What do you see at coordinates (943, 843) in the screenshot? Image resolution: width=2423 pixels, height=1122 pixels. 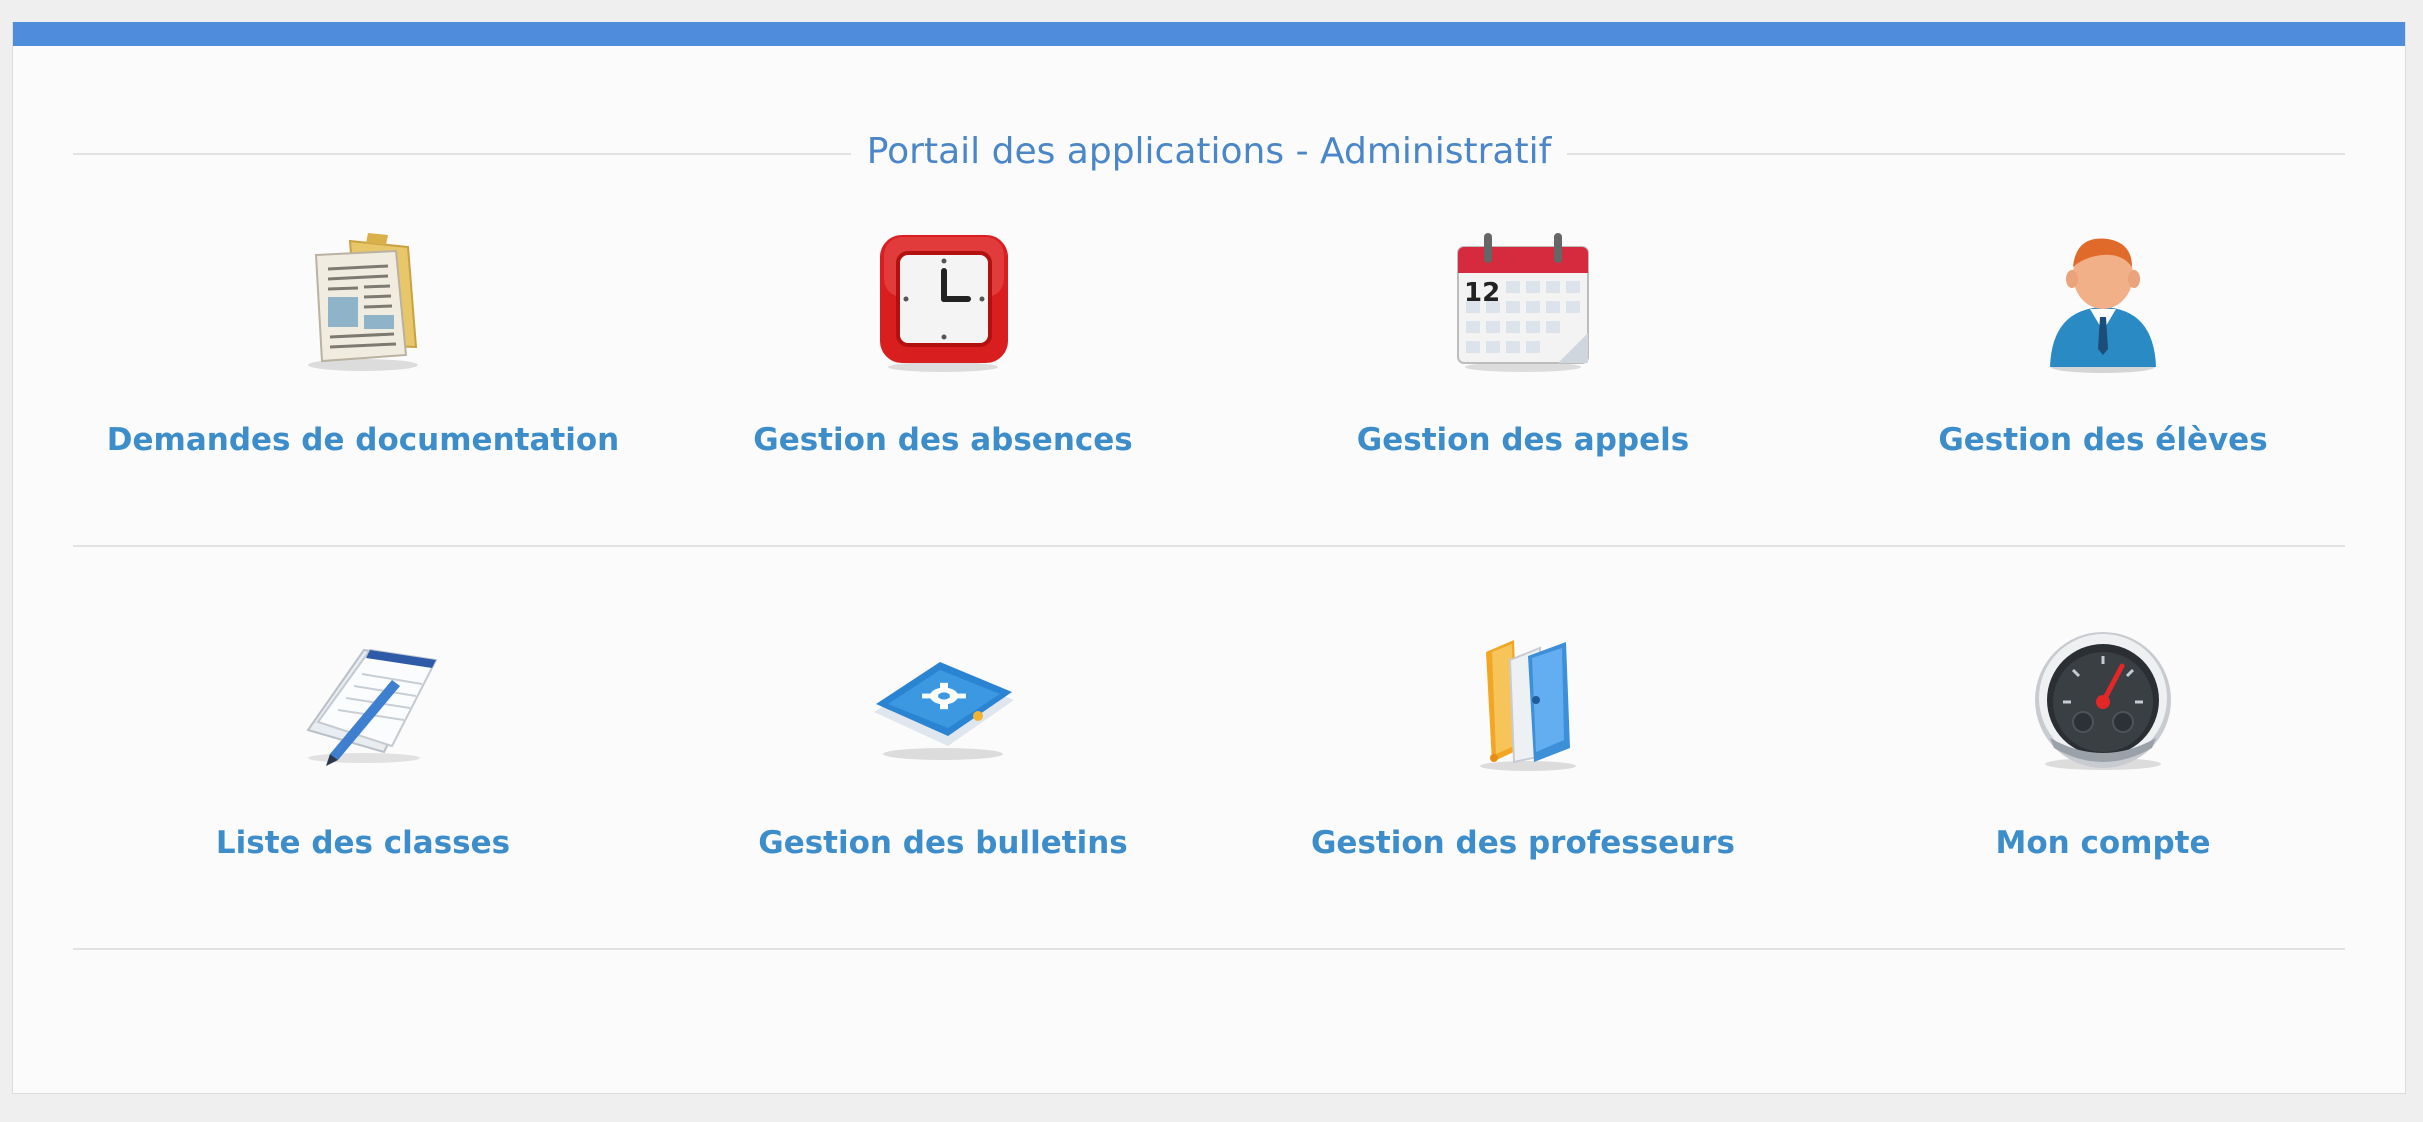 I see `app-label: Gestion des bulletins` at bounding box center [943, 843].